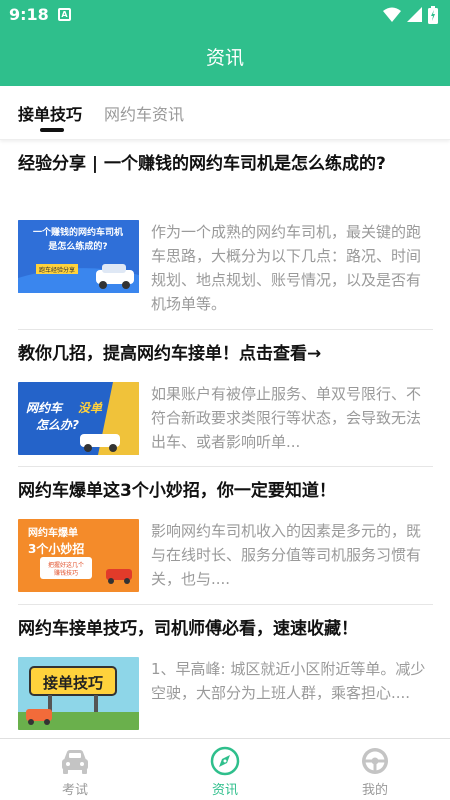 The height and width of the screenshot is (800, 450). Describe the element at coordinates (50, 113) in the screenshot. I see `tab-order-tips: 接单技巧` at that location.